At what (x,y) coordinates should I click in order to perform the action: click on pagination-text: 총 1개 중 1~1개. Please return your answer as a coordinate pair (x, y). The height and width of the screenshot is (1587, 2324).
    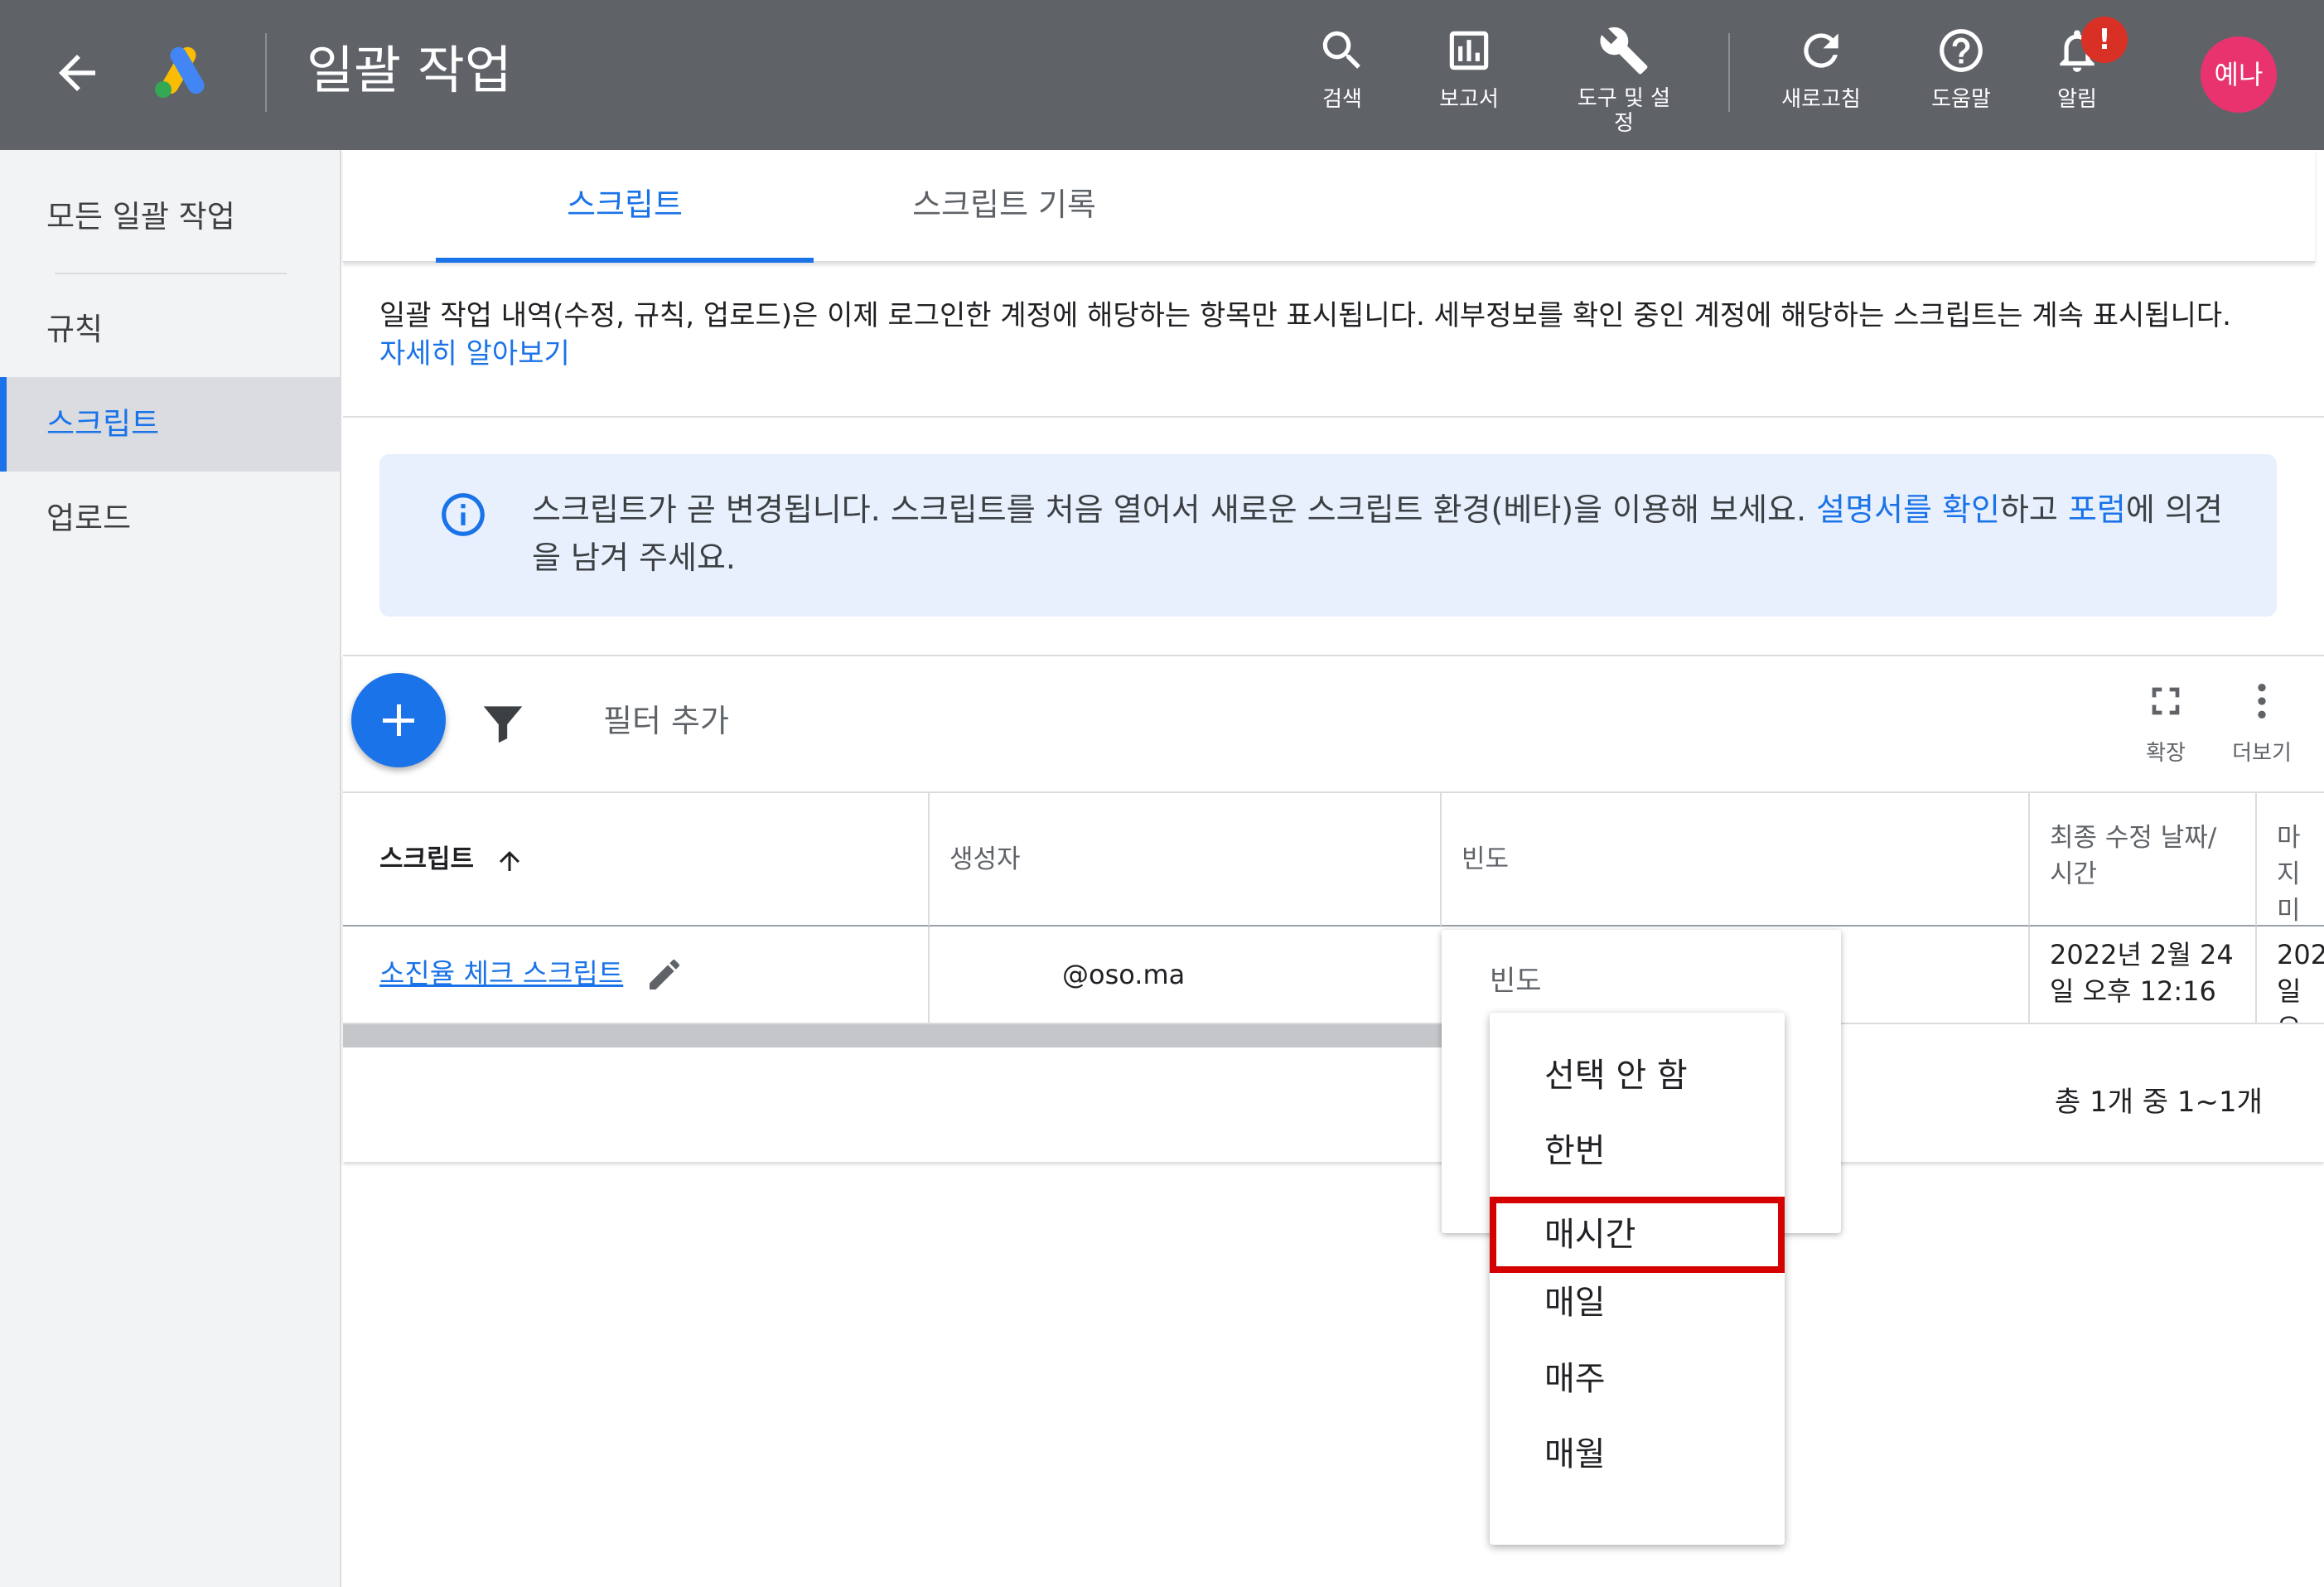
    Looking at the image, I should click on (2159, 1102).